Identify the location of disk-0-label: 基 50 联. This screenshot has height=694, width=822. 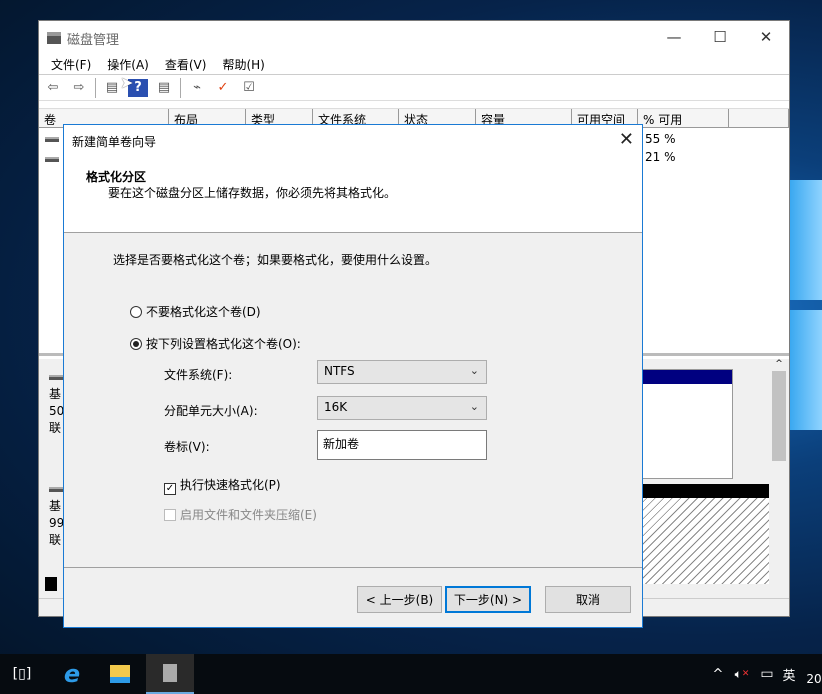
(52, 403).